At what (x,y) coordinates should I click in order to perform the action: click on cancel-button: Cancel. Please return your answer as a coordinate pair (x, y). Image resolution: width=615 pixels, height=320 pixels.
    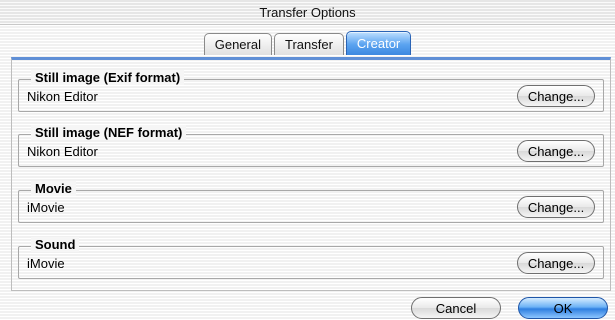
    Looking at the image, I should click on (456, 308).